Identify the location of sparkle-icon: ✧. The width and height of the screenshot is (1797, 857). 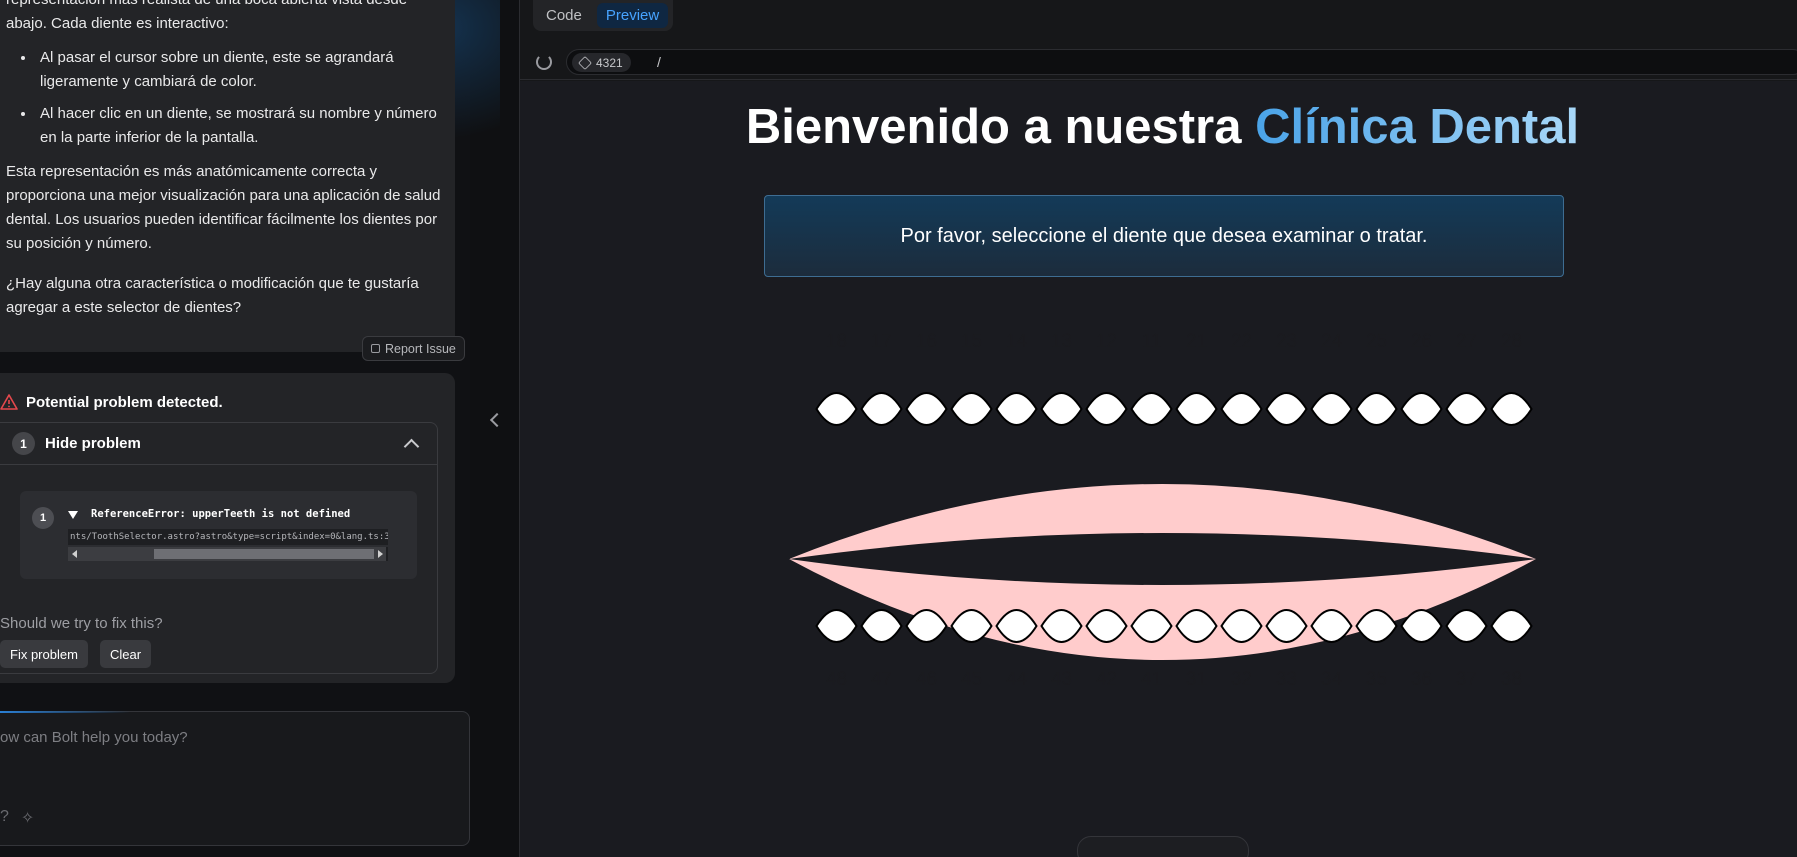
(27, 818).